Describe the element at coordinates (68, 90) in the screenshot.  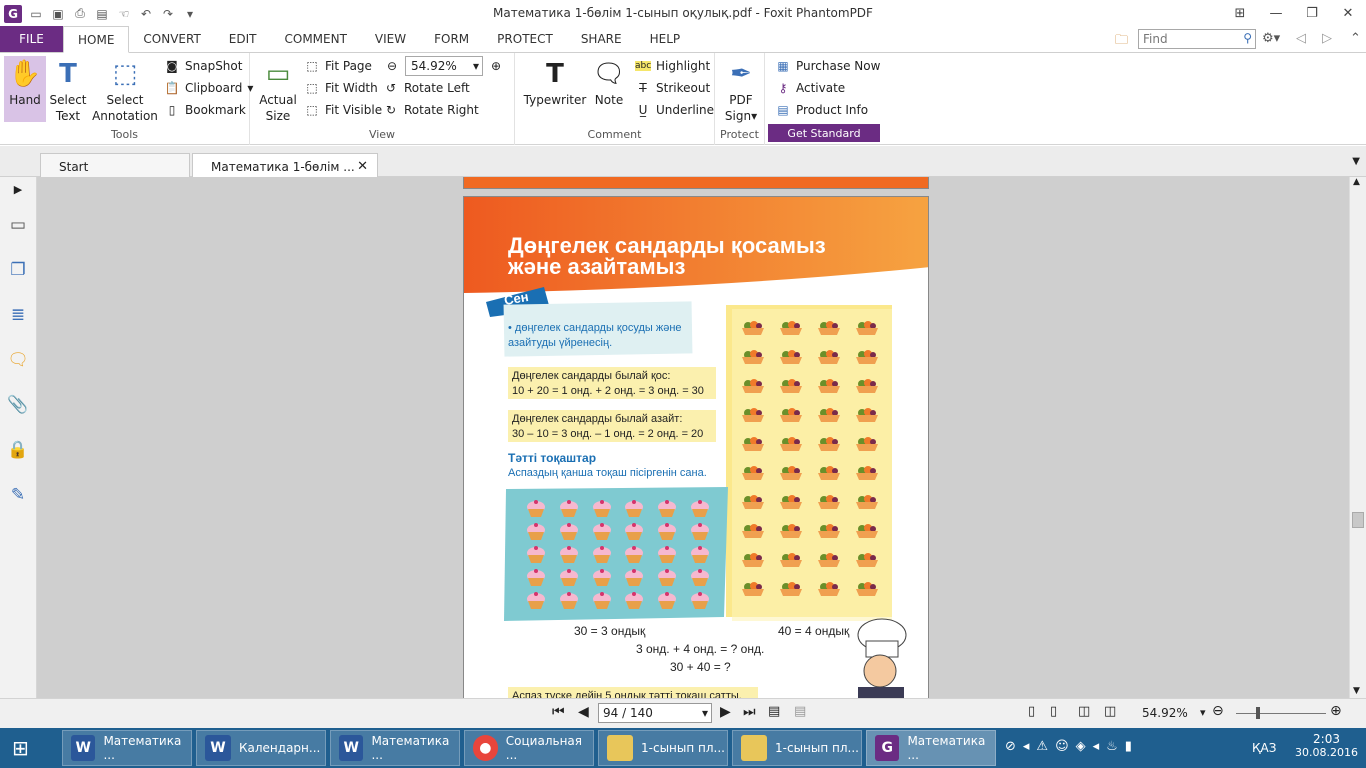
I see `select-text-button: T Select Text` at that location.